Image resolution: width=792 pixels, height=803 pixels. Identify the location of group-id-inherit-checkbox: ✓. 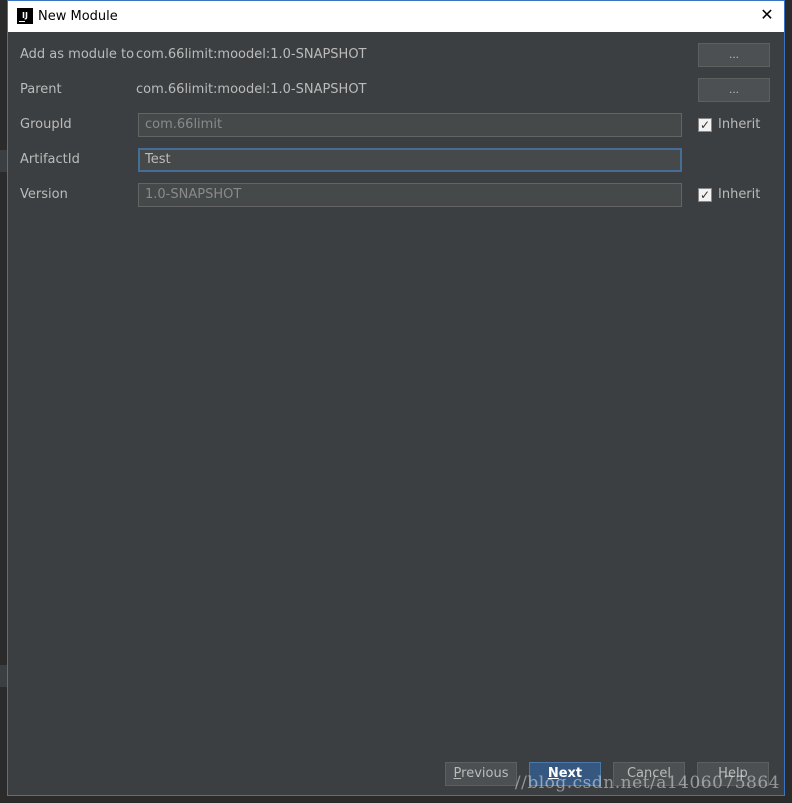
(705, 125).